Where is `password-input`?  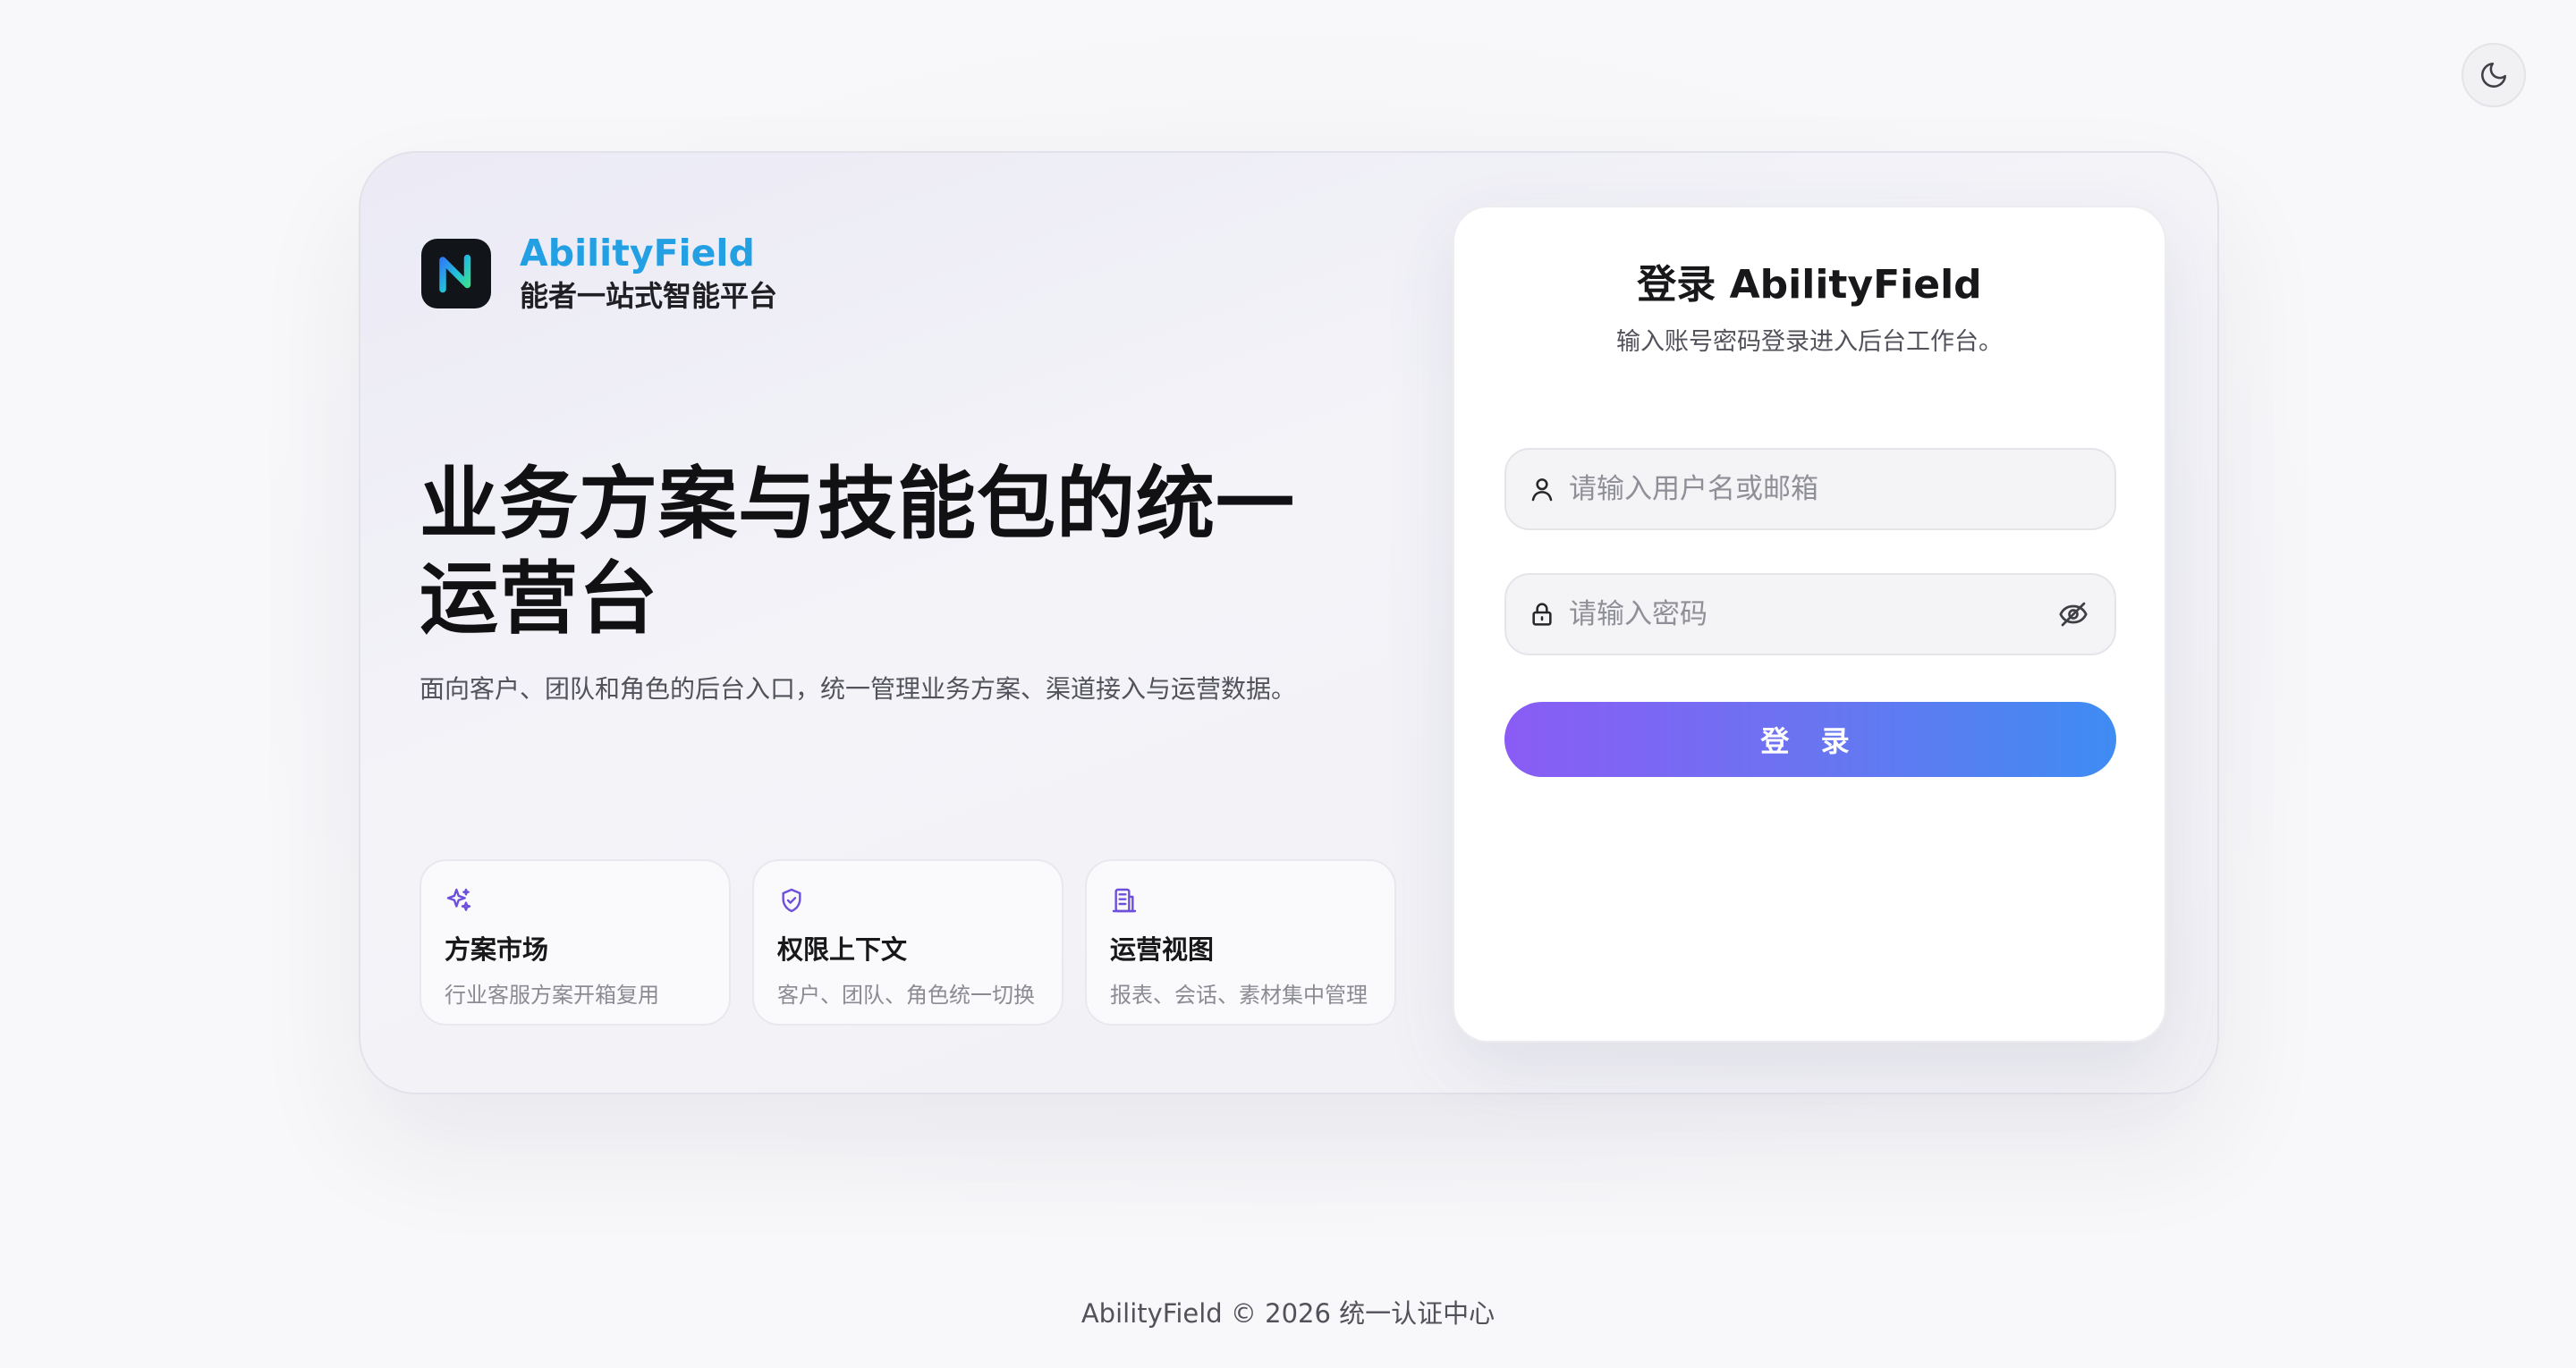 password-input is located at coordinates (1813, 615).